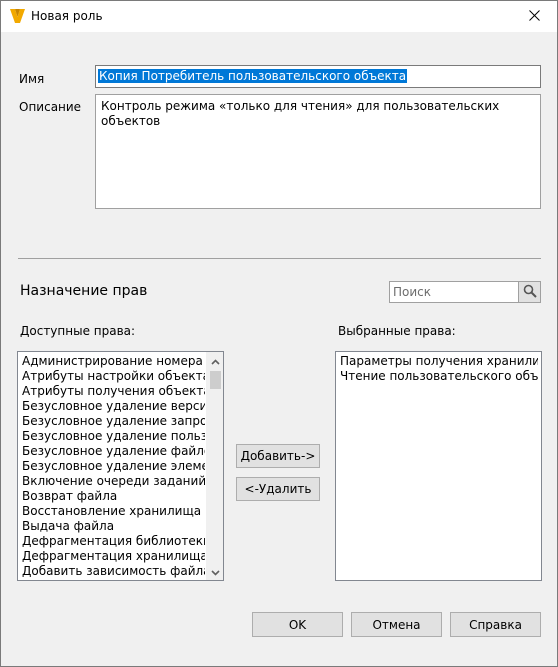 The height and width of the screenshot is (667, 558). What do you see at coordinates (78, 331) in the screenshot?
I see `available-rights-label: Доступные права:` at bounding box center [78, 331].